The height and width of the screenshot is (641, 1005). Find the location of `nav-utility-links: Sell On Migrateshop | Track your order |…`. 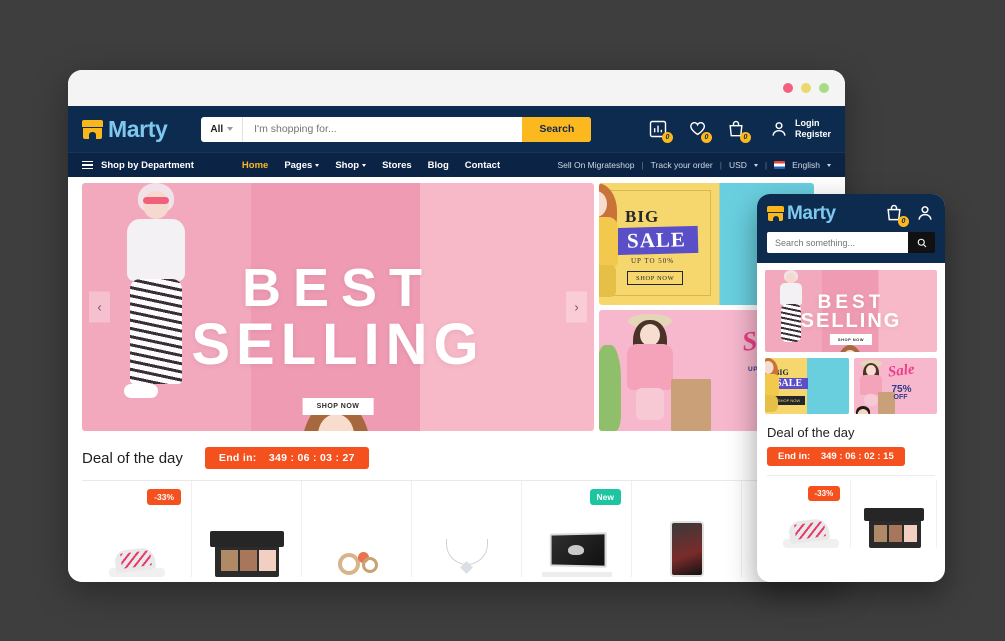

nav-utility-links: Sell On Migrateshop | Track your order |… is located at coordinates (694, 165).